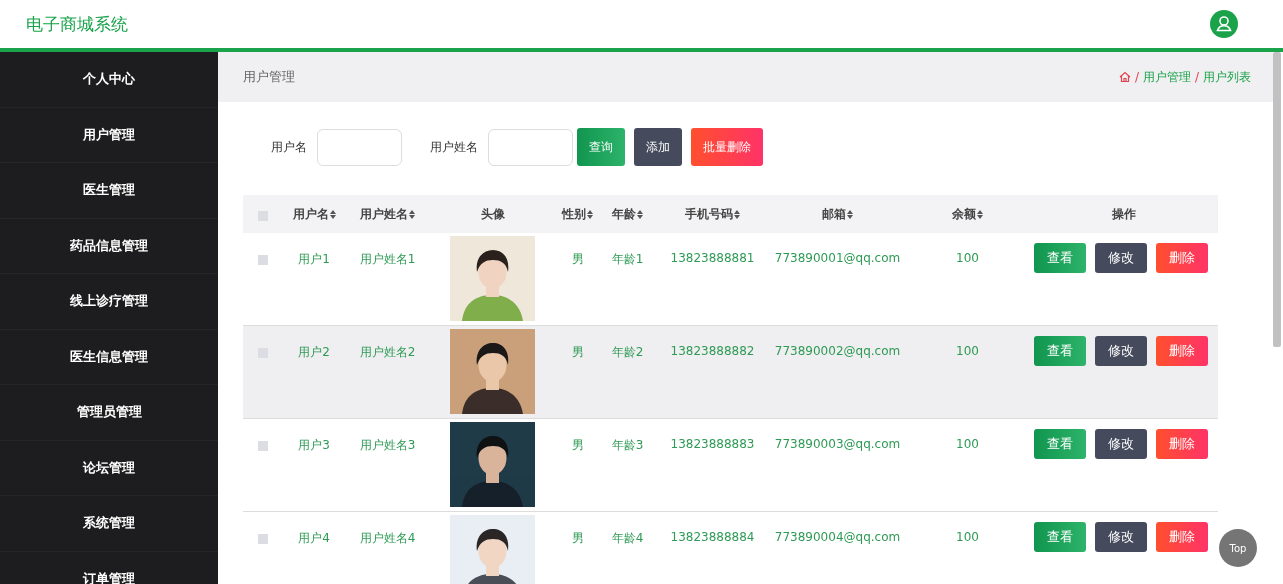 The width and height of the screenshot is (1283, 584). I want to click on toolbar-button: 添加, so click(658, 147).